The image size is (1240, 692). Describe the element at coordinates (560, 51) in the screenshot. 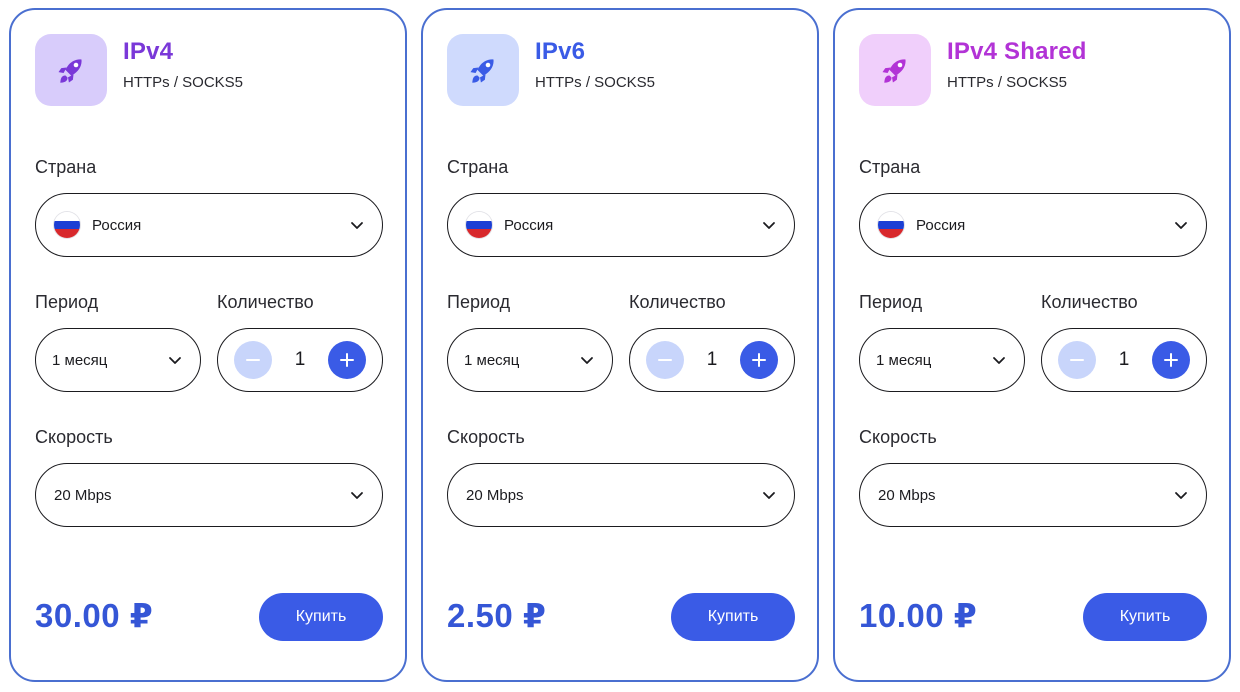

I see `card-title: IPv6` at that location.